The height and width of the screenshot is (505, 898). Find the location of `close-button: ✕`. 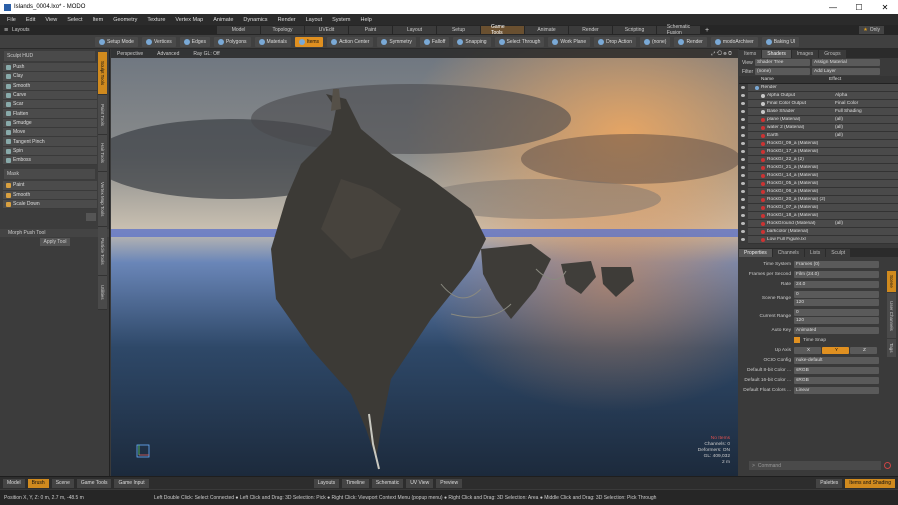

close-button: ✕ is located at coordinates (885, 7).